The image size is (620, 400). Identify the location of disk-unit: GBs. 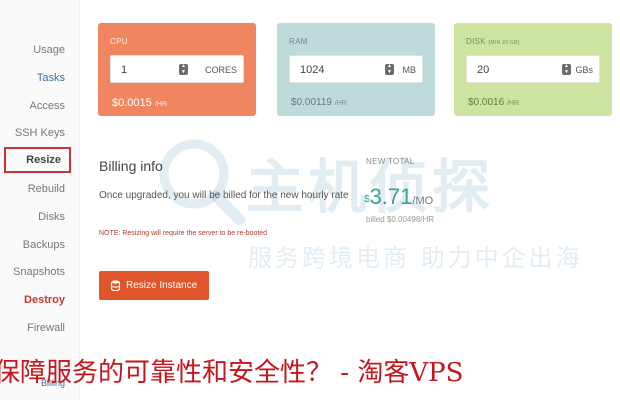
(584, 70).